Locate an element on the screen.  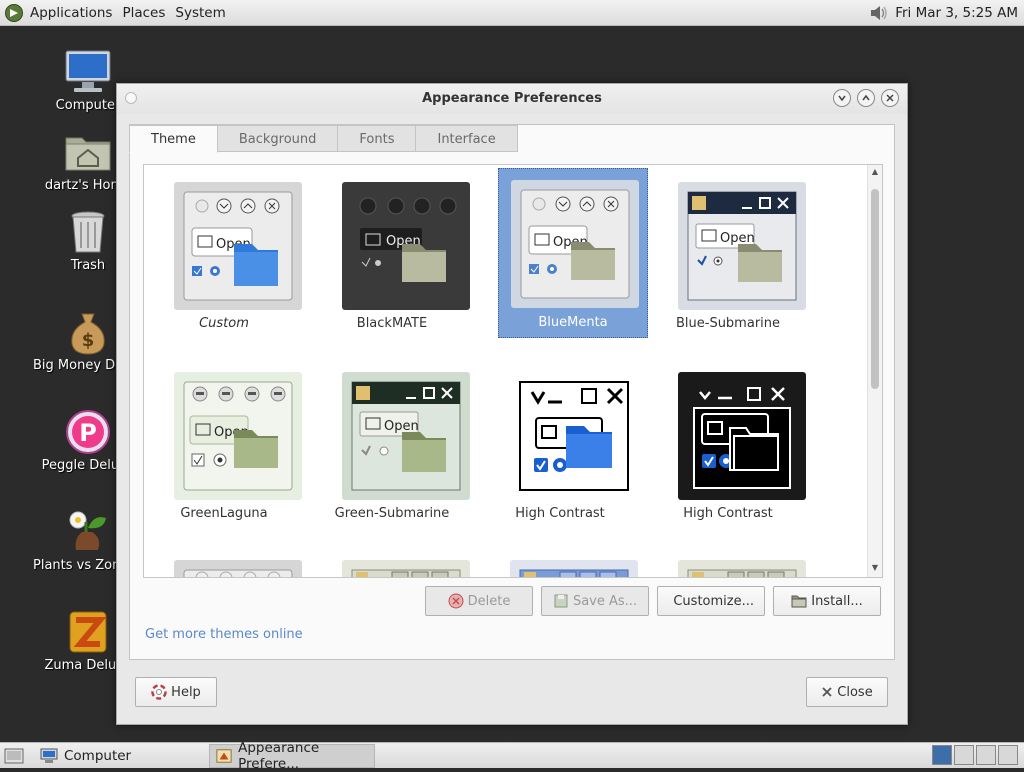
theme-name: Blue-Submarine is located at coordinates (728, 323).